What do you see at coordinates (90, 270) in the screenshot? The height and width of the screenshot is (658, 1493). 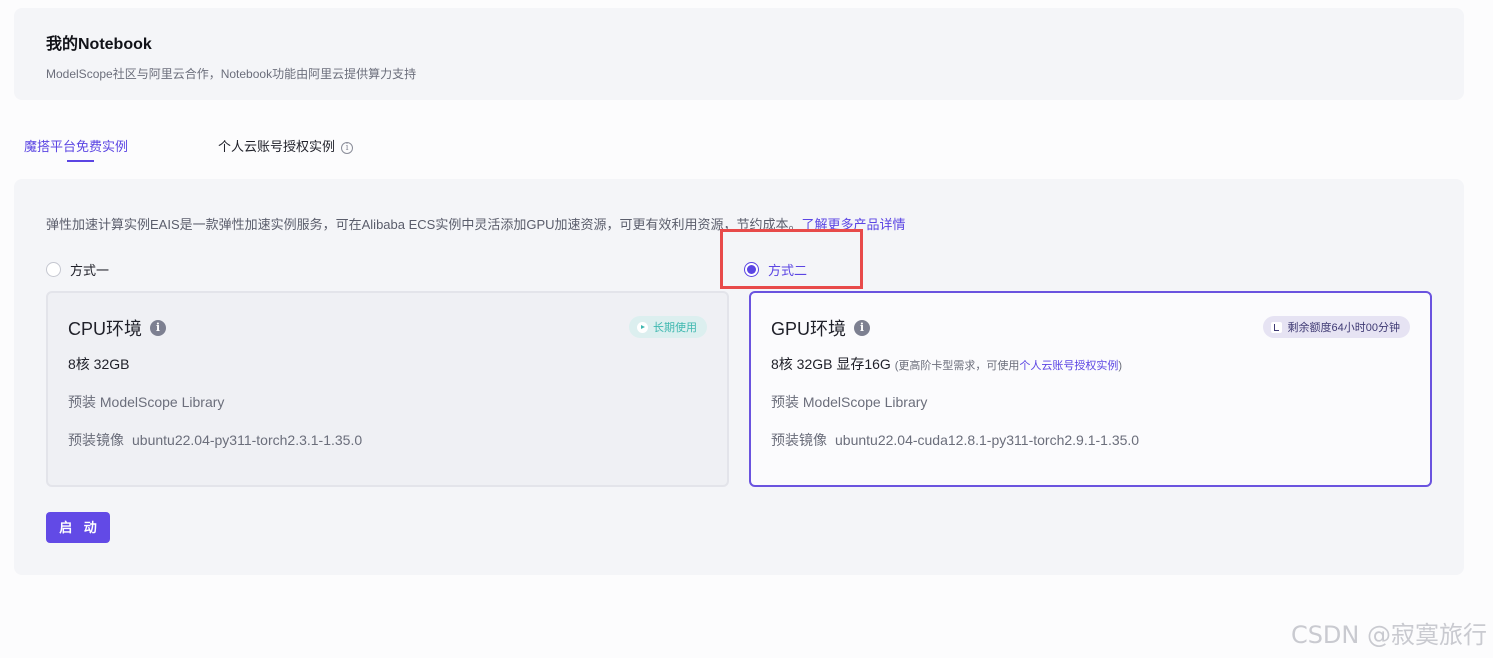 I see `option-one-label: 方式一` at bounding box center [90, 270].